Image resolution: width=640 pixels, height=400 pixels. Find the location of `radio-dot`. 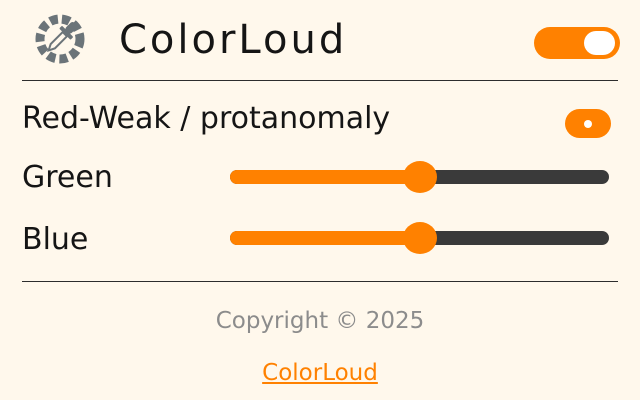

radio-dot is located at coordinates (588, 124).